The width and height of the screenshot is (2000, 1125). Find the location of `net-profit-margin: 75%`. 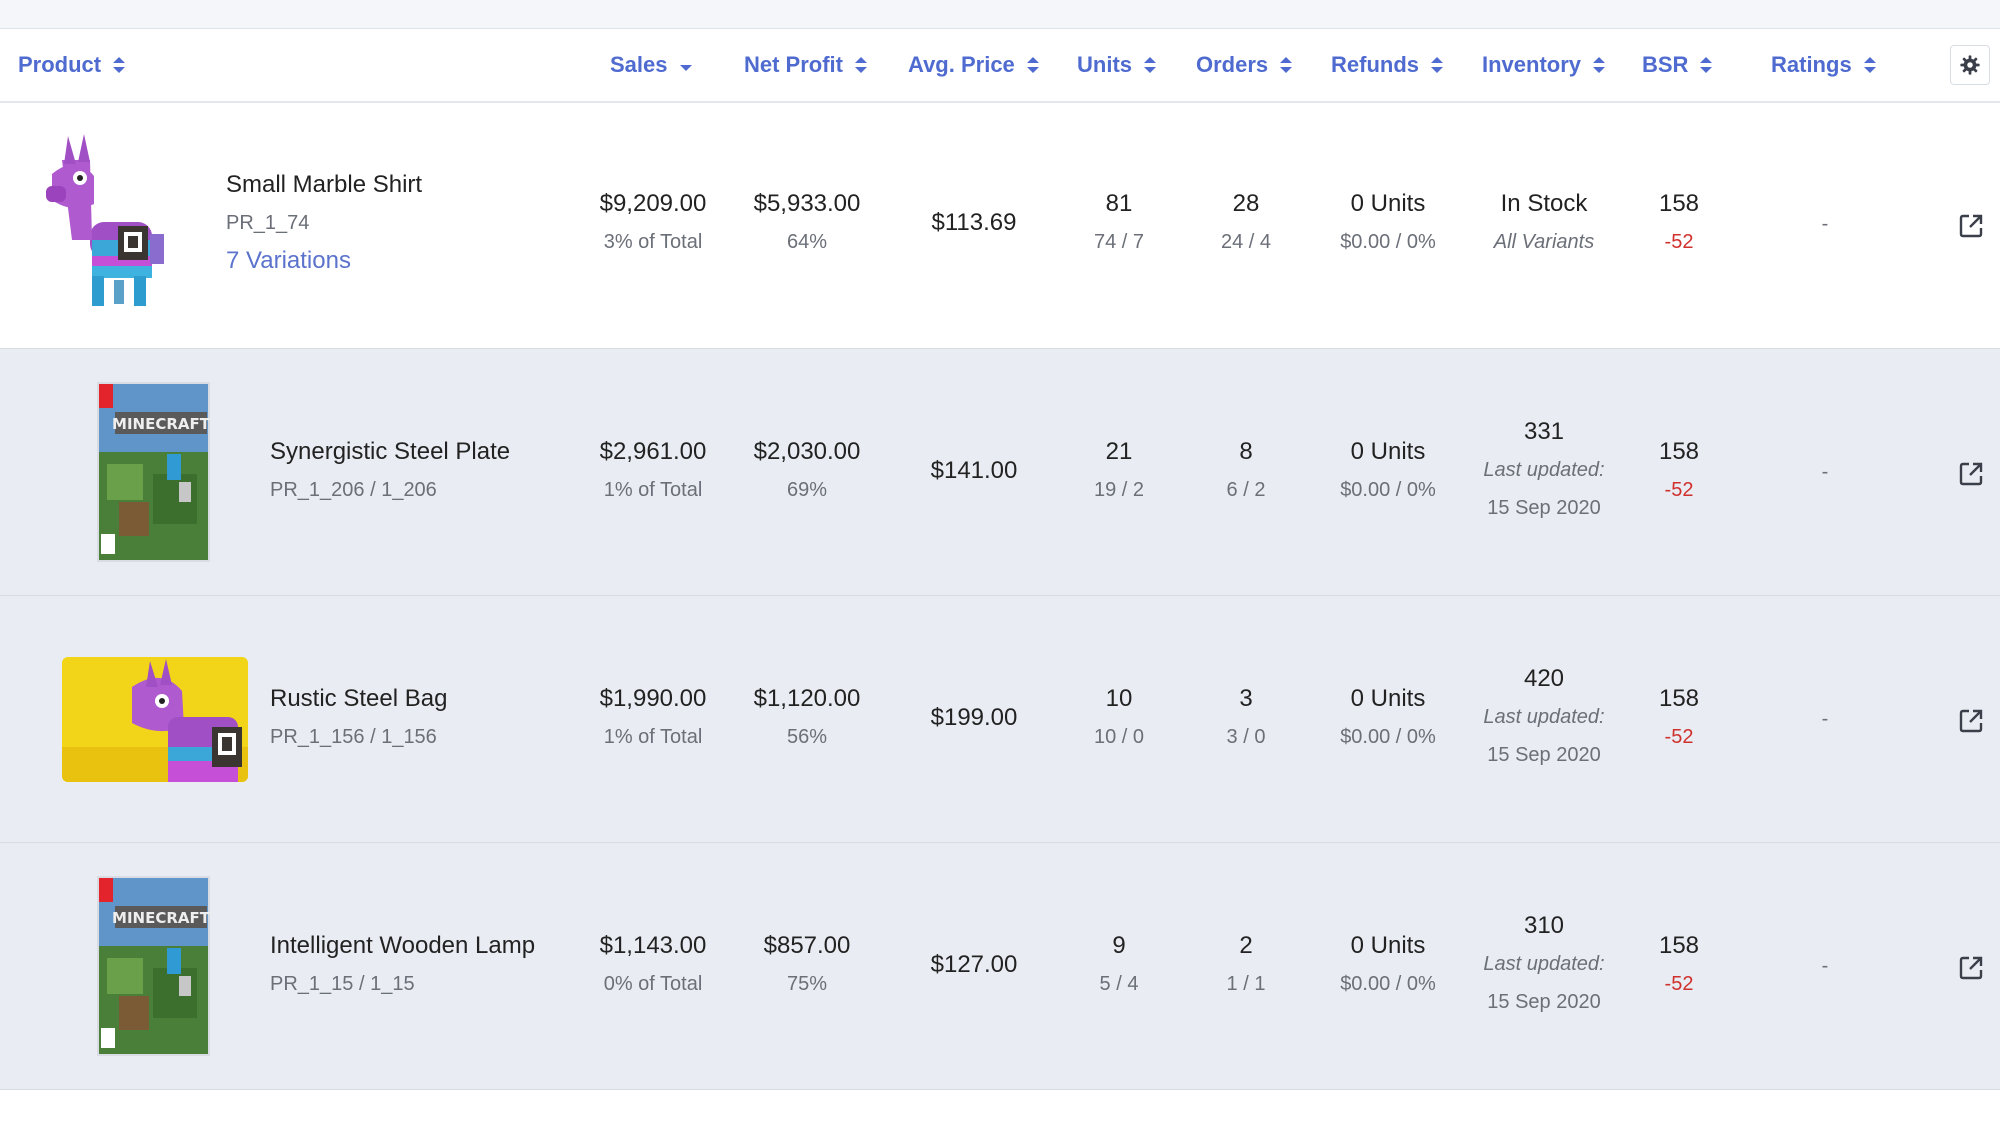

net-profit-margin: 75% is located at coordinates (807, 984).